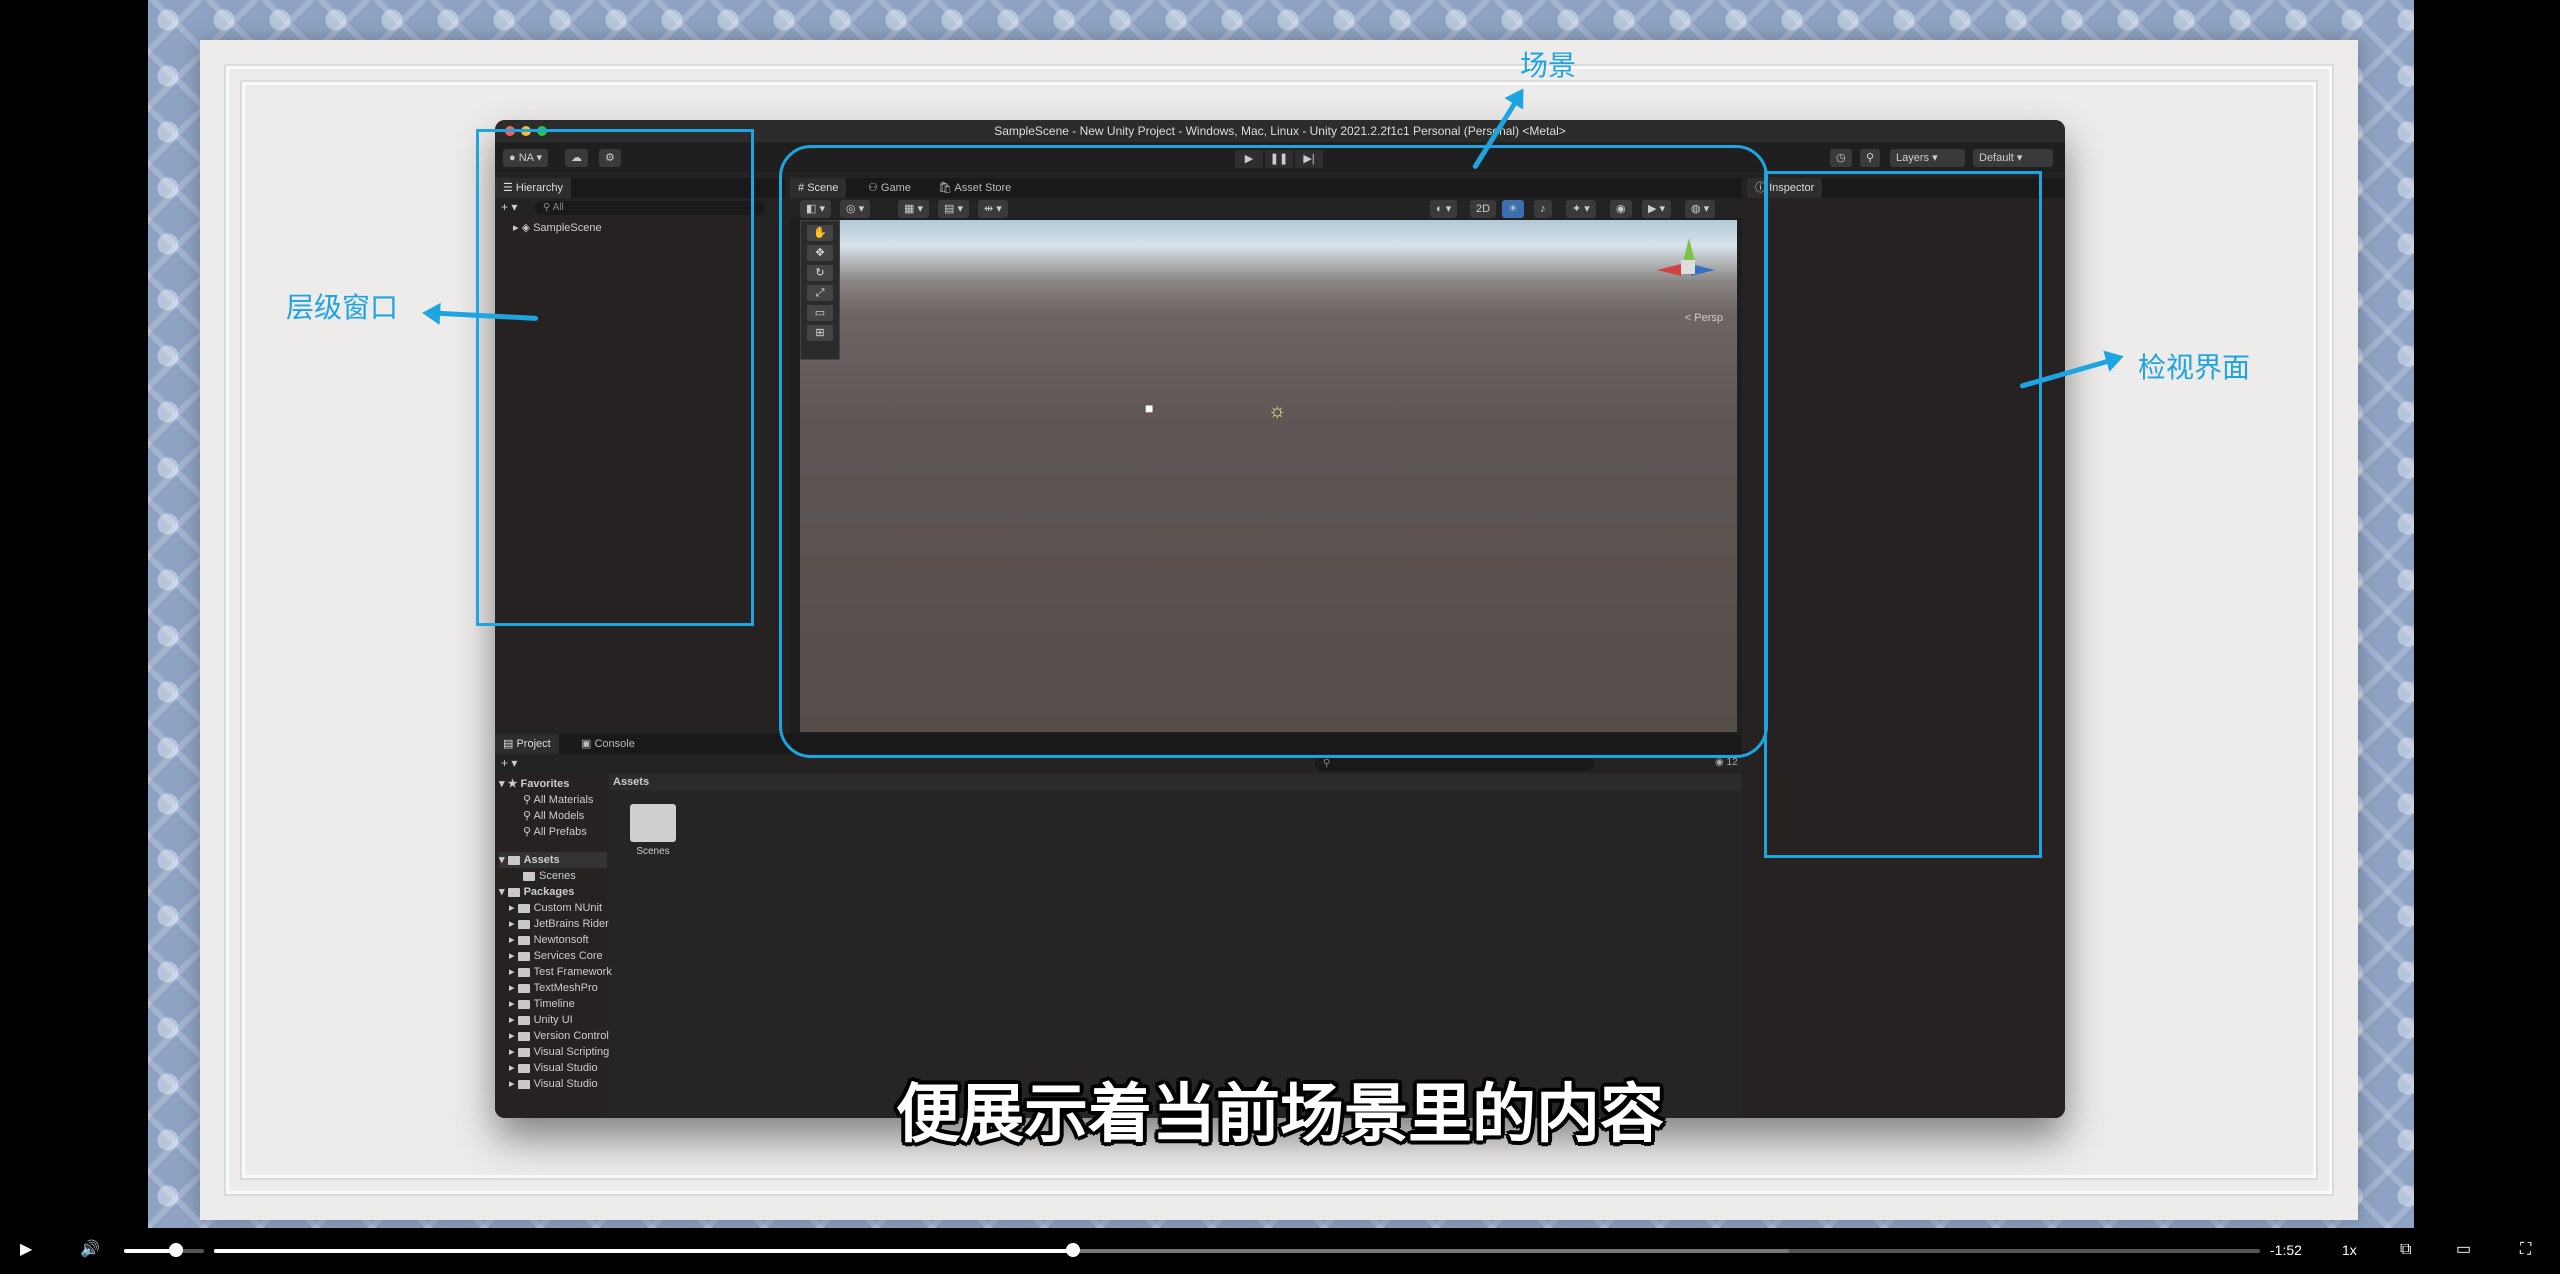 The width and height of the screenshot is (2560, 1274). Describe the element at coordinates (2463, 1250) in the screenshot. I see `theater-icon: ▭` at that location.